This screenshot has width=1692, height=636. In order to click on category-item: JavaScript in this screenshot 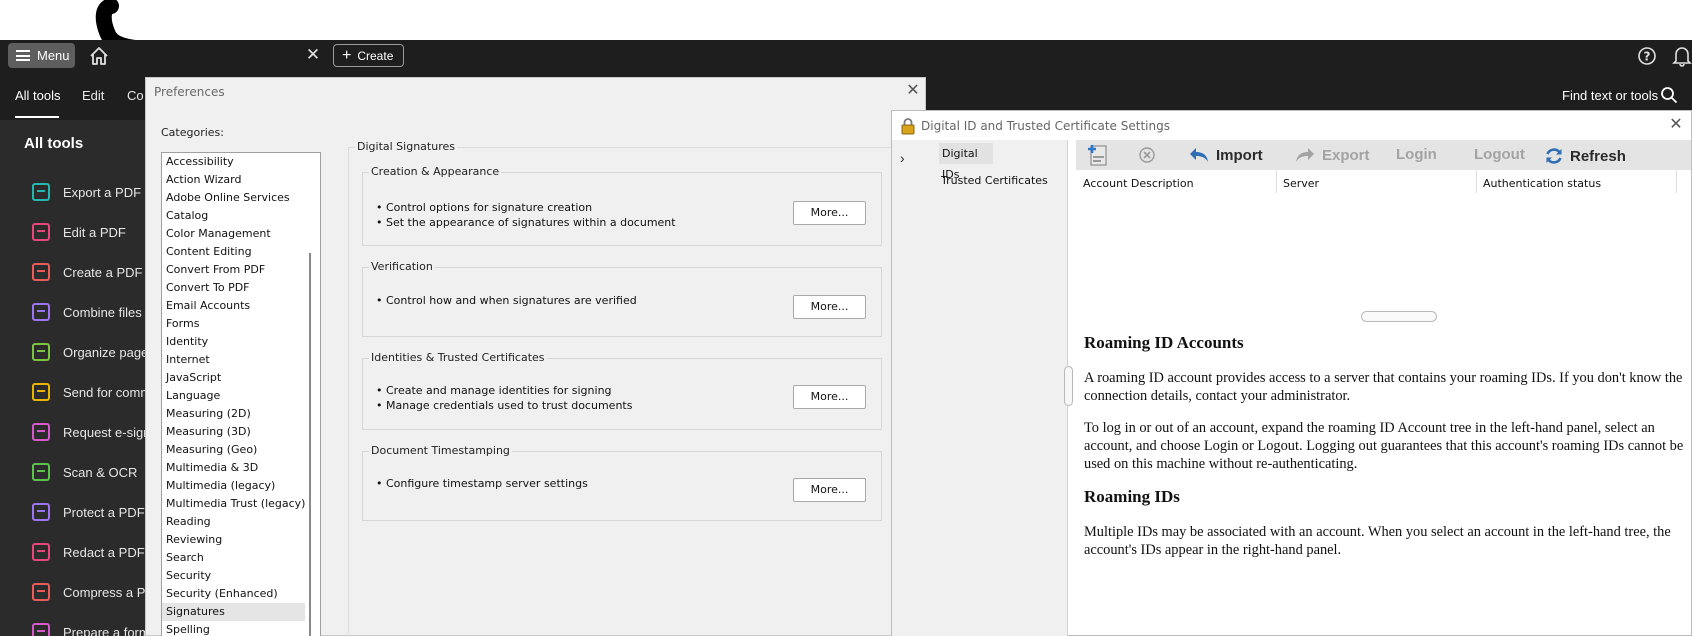, I will do `click(241, 378)`.